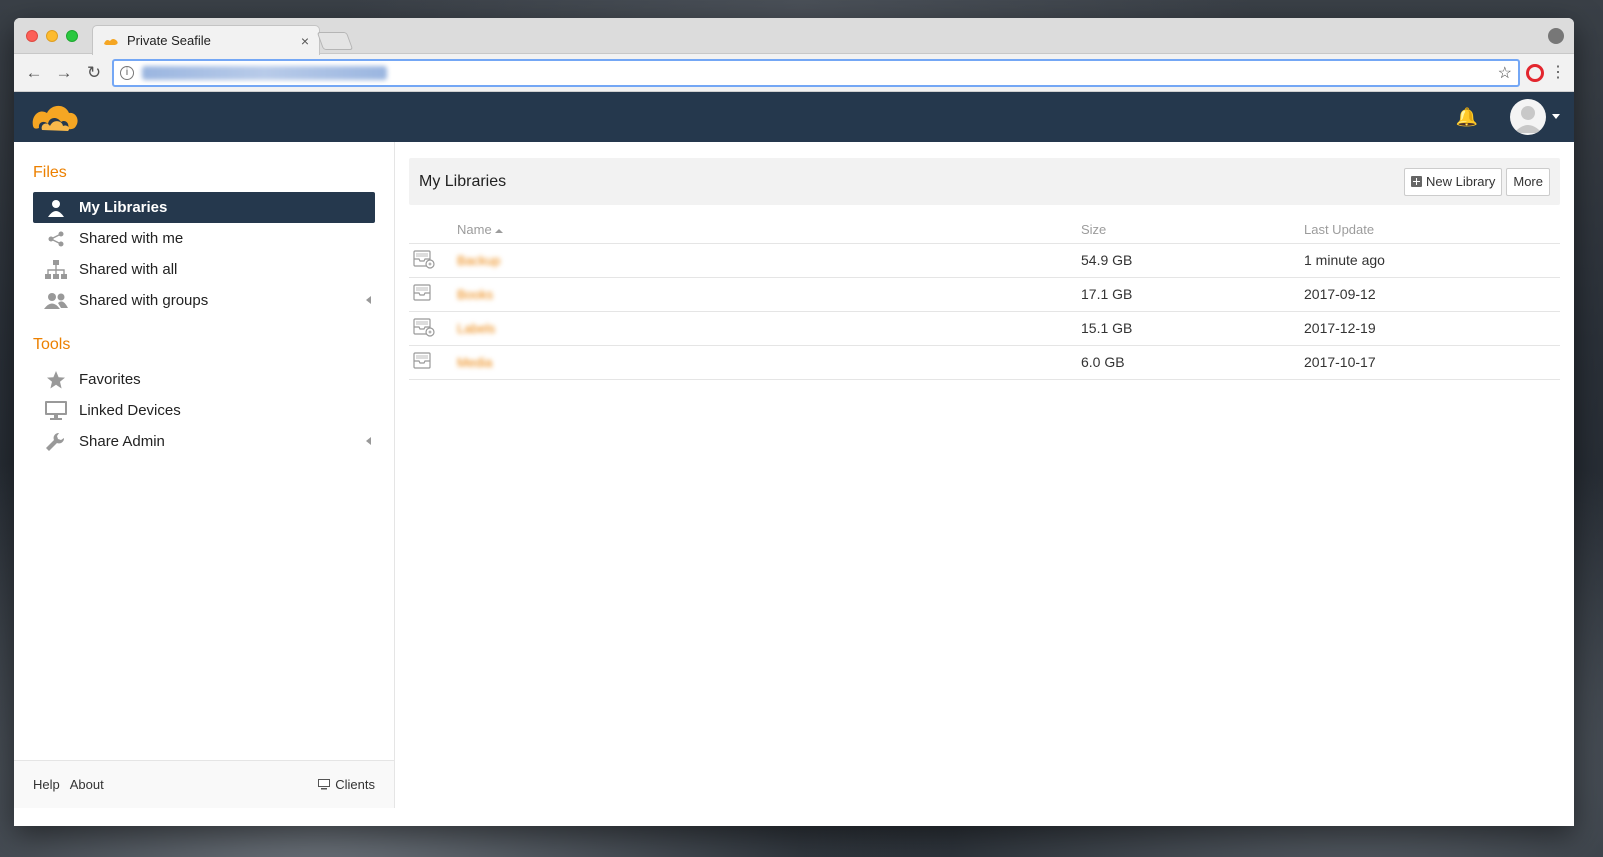 The height and width of the screenshot is (857, 1603). I want to click on sidebar-item-my-libraries: My Libraries, so click(204, 207).